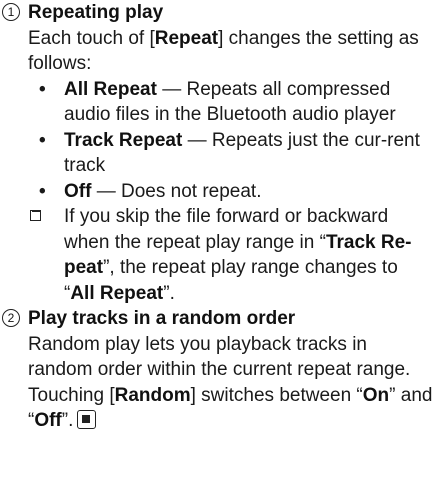  I want to click on note-term-all-repeat: All Repeat, so click(117, 293).